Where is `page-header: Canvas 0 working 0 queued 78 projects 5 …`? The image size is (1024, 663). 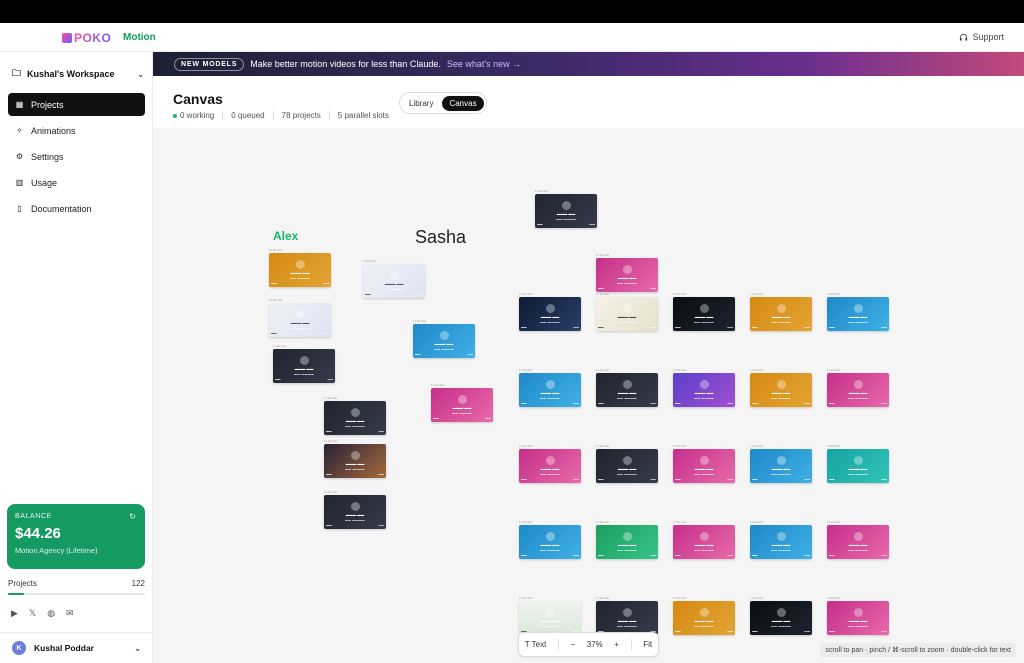
page-header: Canvas 0 working 0 queued 78 projects 5 … is located at coordinates (588, 102).